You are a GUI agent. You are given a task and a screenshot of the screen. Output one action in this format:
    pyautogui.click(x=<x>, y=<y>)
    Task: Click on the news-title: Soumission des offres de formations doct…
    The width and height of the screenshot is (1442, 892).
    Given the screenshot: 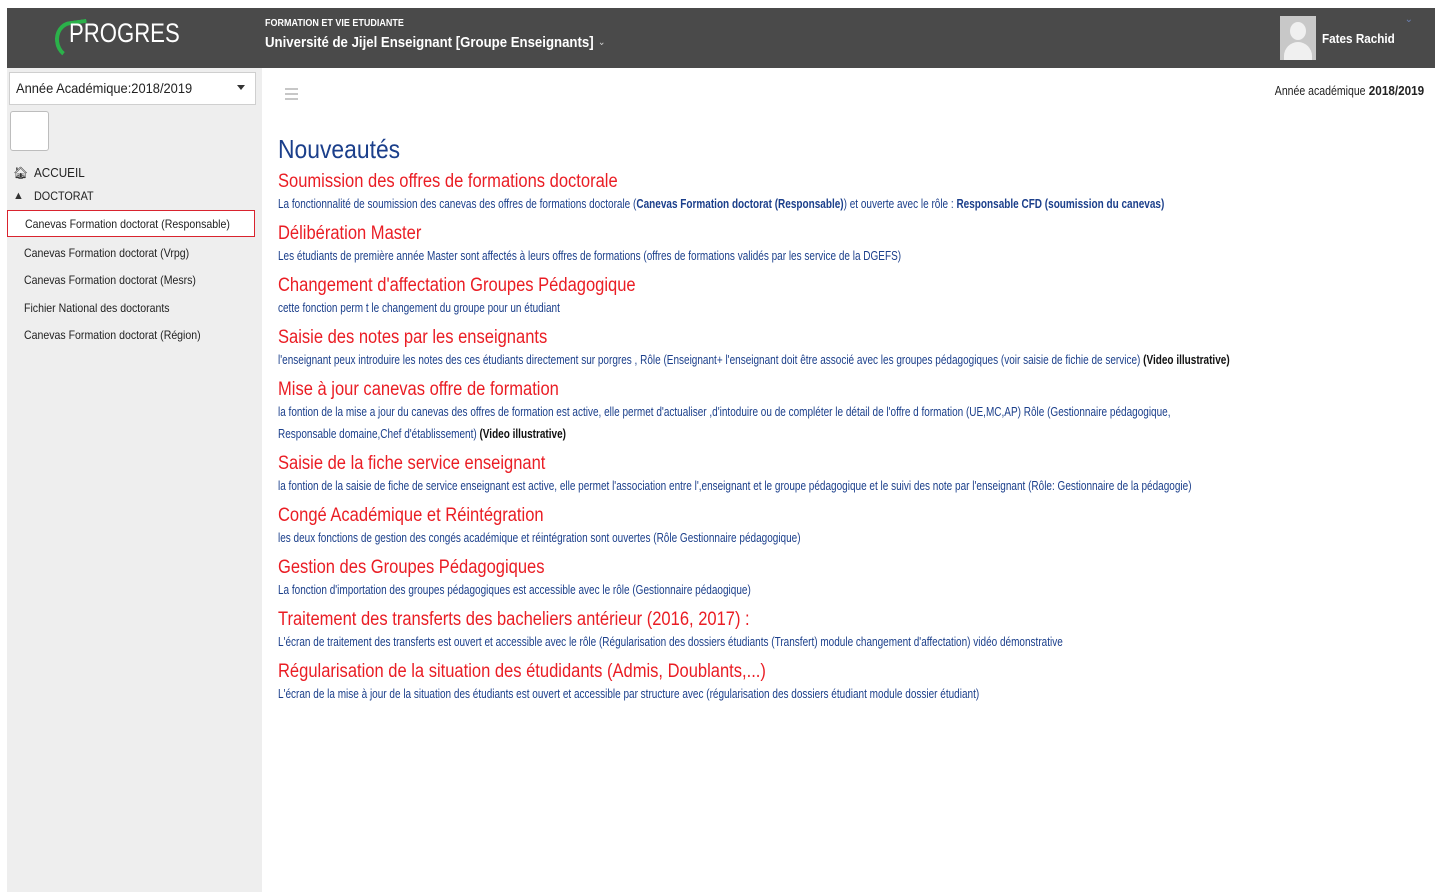 What is the action you would take?
    pyautogui.click(x=853, y=181)
    